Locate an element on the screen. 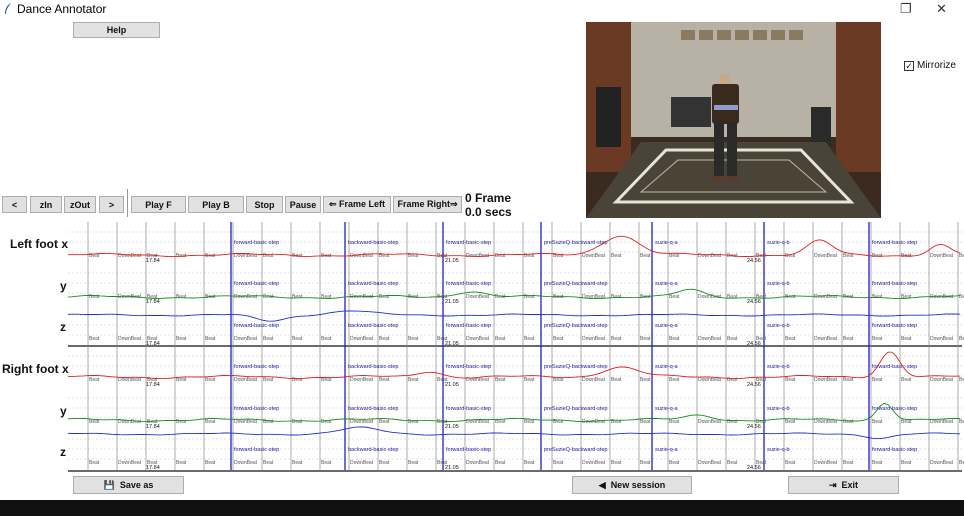 The image size is (964, 516). exit-icon: ⇥ is located at coordinates (832, 484).